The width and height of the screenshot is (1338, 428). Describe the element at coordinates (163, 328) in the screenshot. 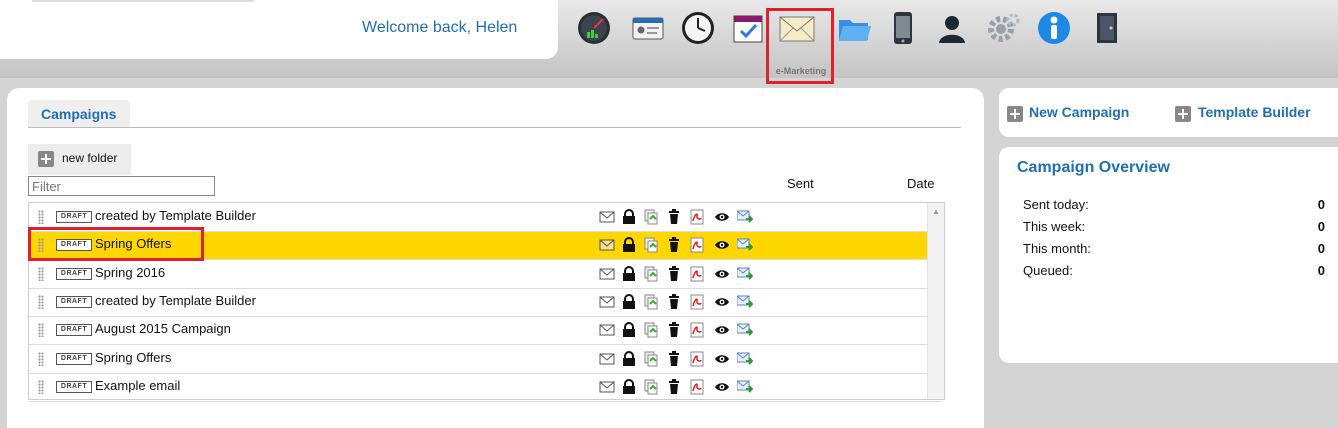

I see `campaign-name: August 2015 Campaign` at that location.